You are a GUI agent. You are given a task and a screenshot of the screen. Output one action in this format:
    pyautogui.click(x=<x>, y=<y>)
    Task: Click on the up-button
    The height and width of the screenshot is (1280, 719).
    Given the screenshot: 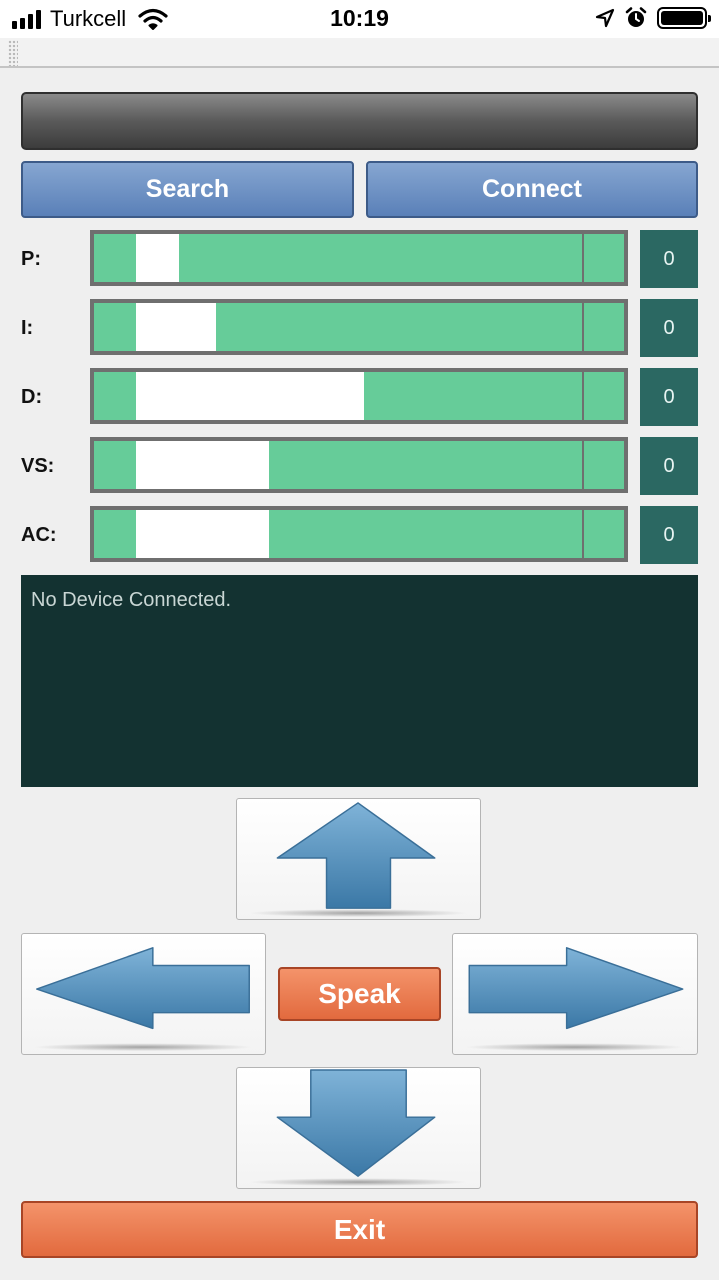 What is the action you would take?
    pyautogui.click(x=358, y=859)
    